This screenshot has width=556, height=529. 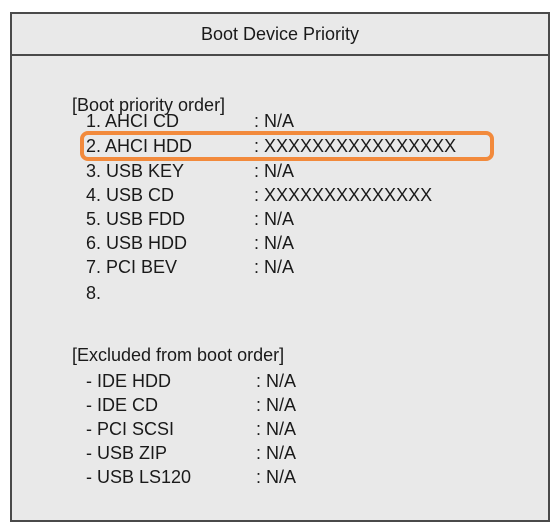 What do you see at coordinates (135, 171) in the screenshot?
I see `boot-item-label: 3. USB KEY` at bounding box center [135, 171].